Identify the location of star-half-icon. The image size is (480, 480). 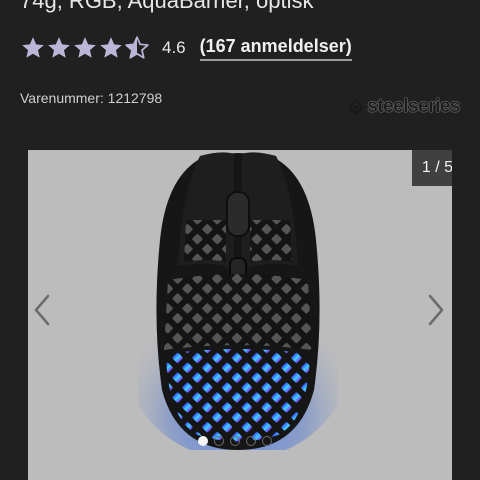
(137, 48).